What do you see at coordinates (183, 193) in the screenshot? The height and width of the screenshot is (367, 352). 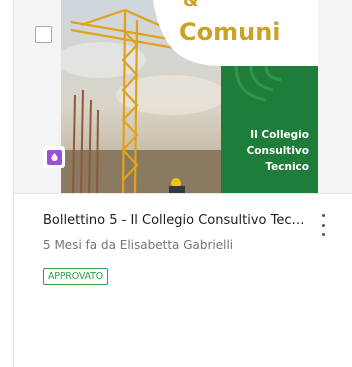 I see `card-divider` at bounding box center [183, 193].